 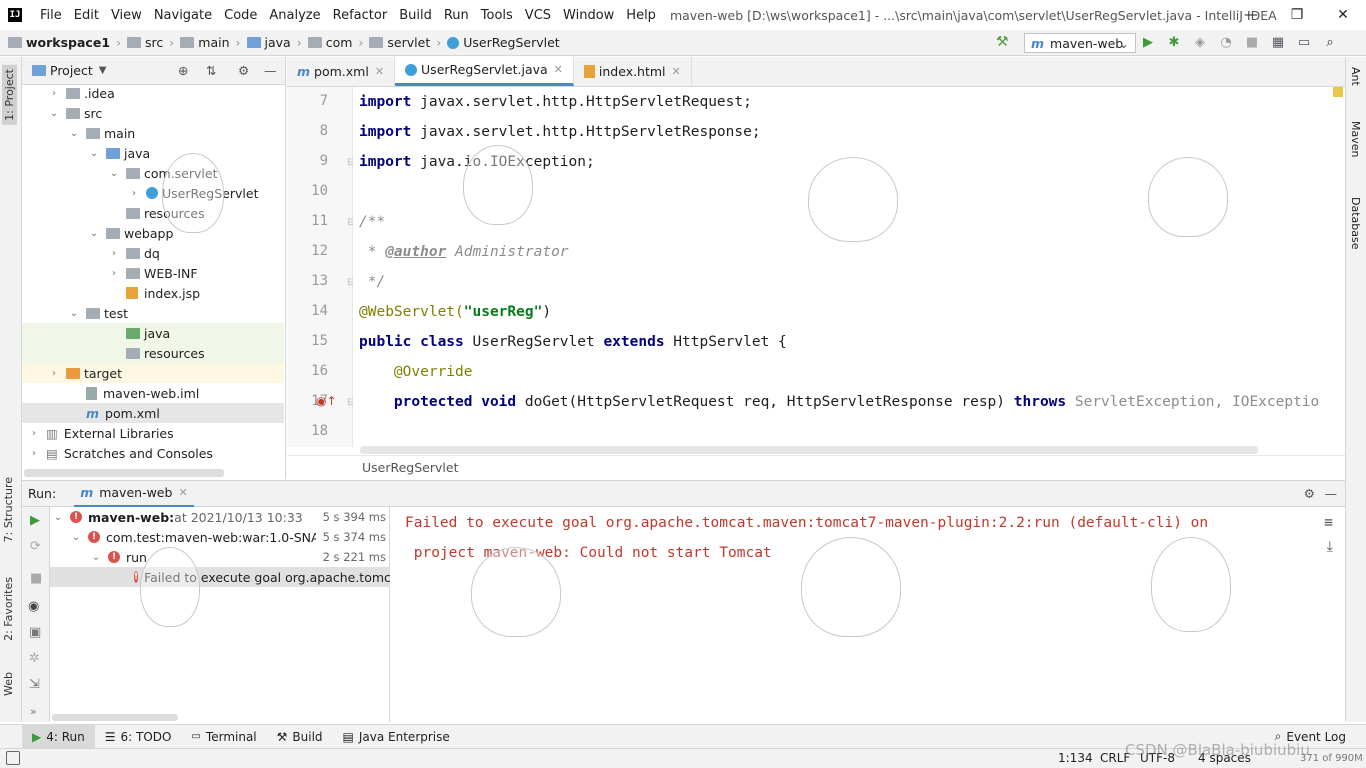 I want to click on coverage-icon: ◈, so click(x=1200, y=42).